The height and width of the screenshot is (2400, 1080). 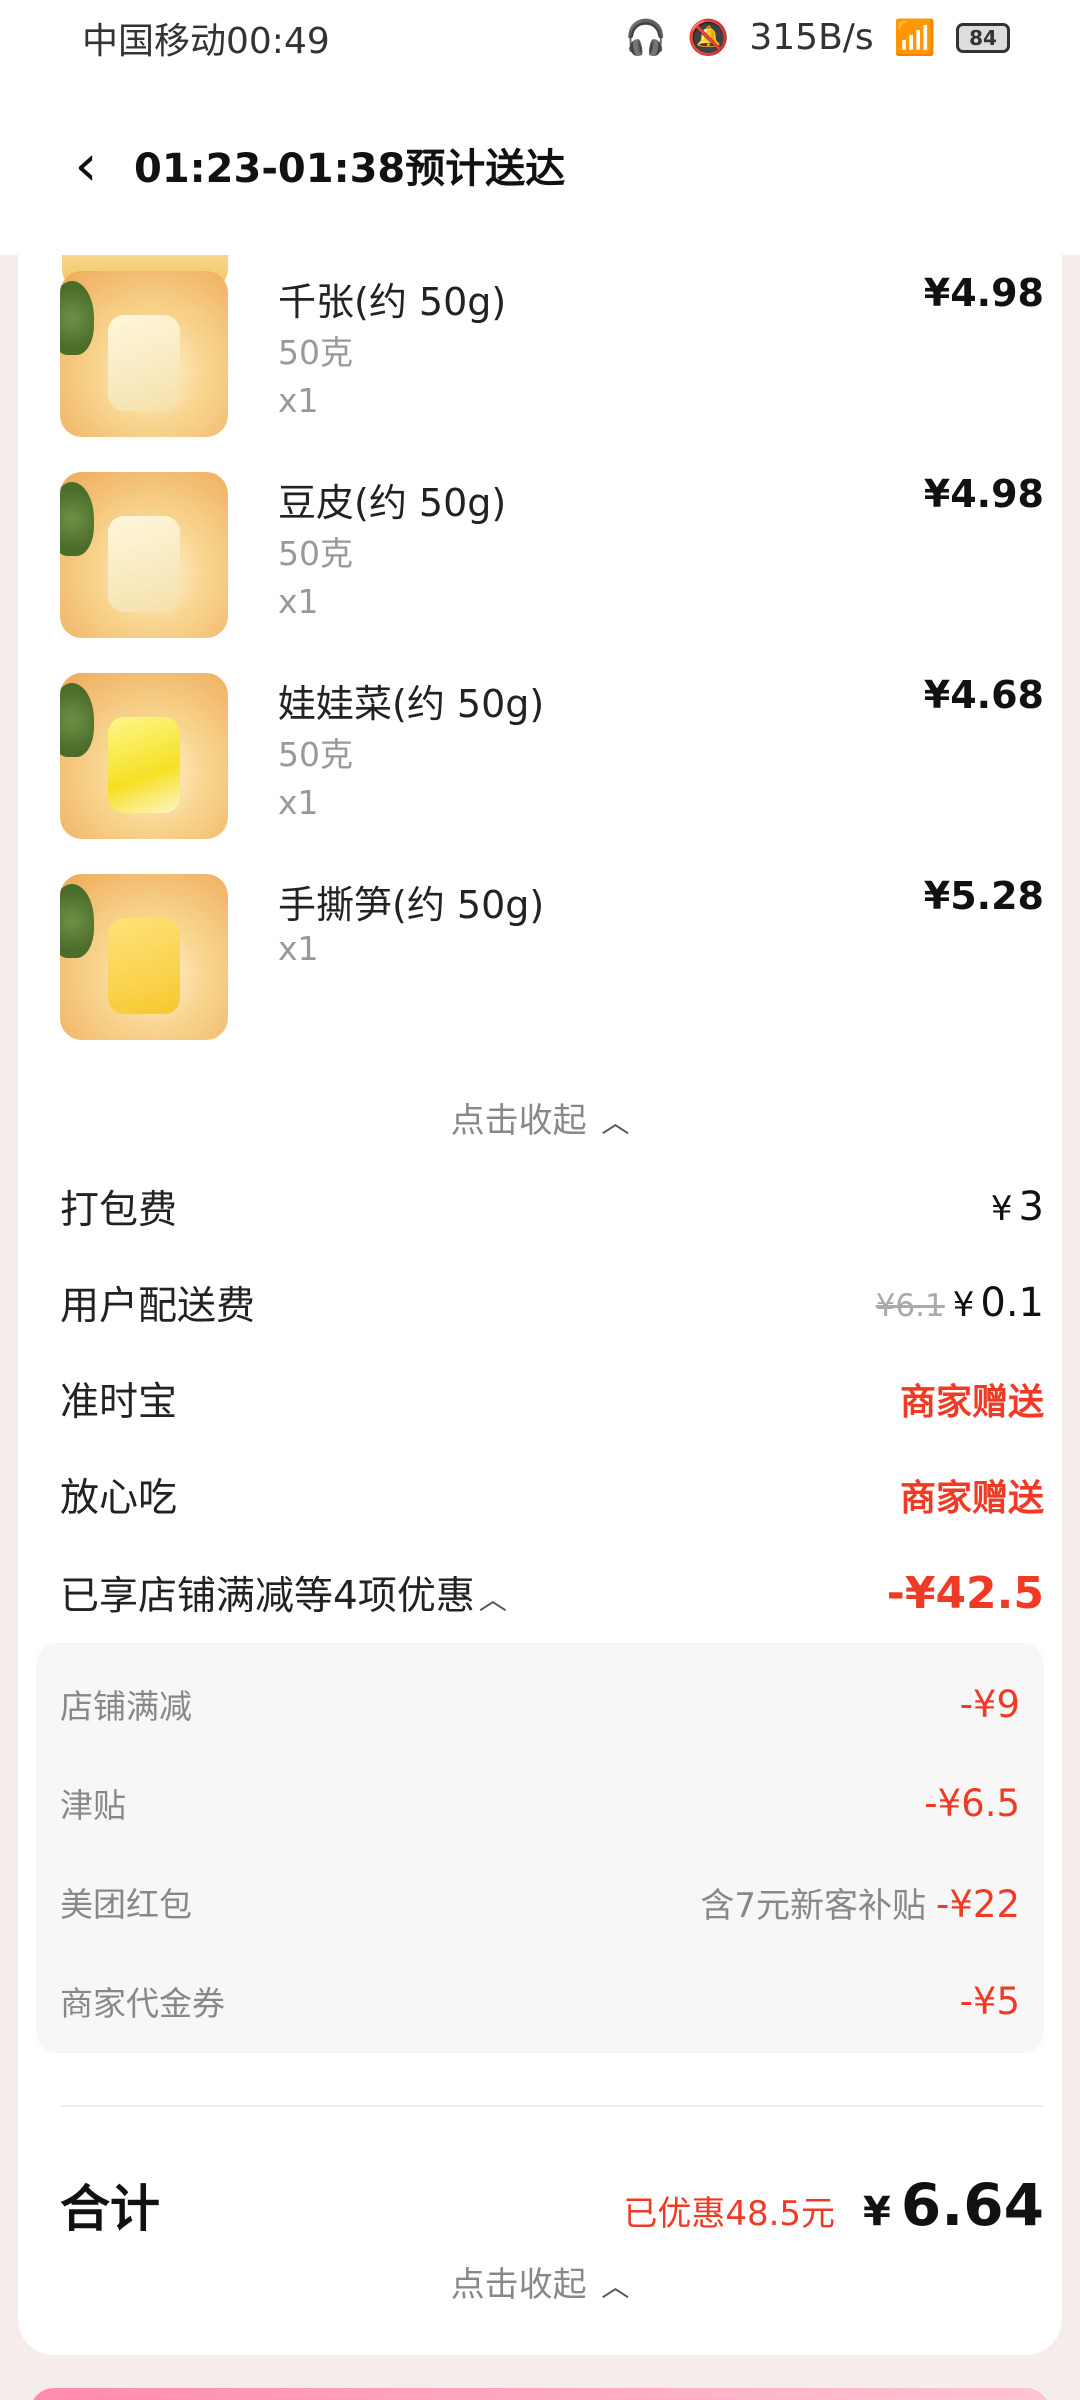 What do you see at coordinates (126, 1904) in the screenshot?
I see `discount-label: 美团红包` at bounding box center [126, 1904].